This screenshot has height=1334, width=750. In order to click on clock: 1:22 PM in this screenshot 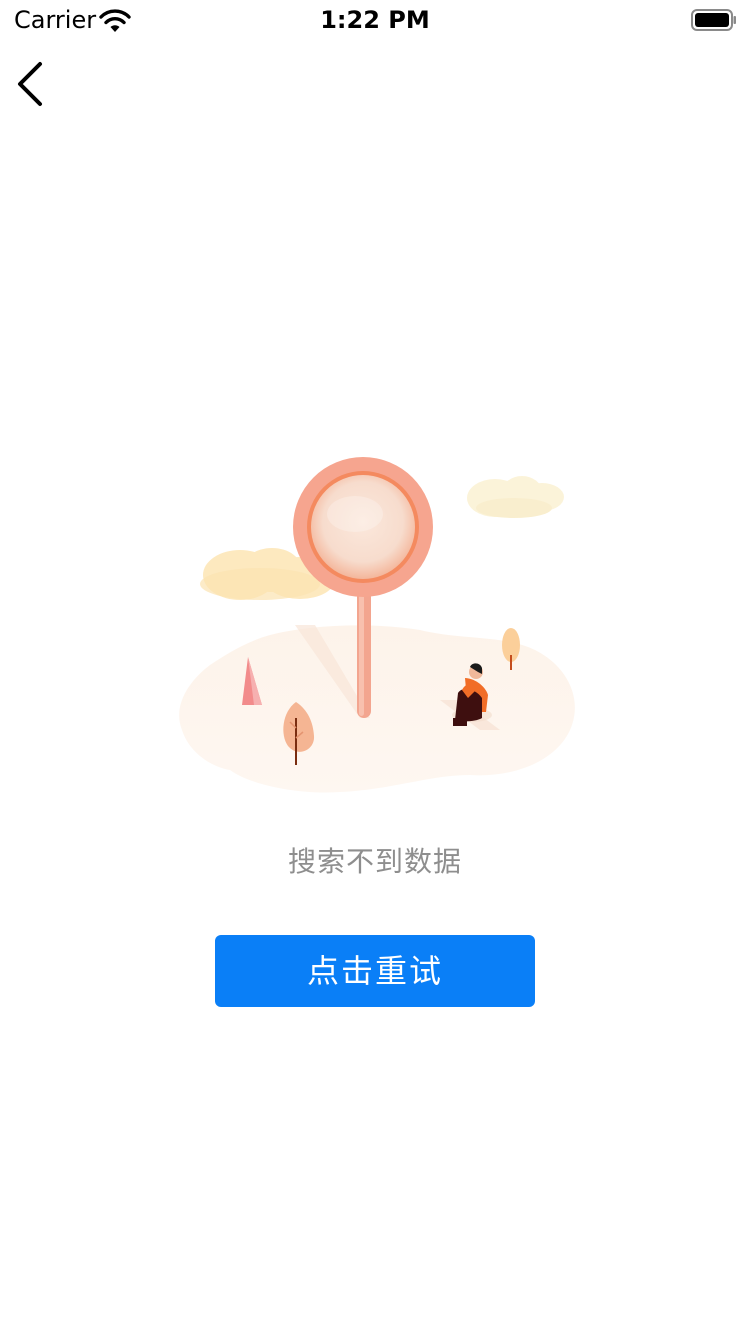, I will do `click(375, 20)`.